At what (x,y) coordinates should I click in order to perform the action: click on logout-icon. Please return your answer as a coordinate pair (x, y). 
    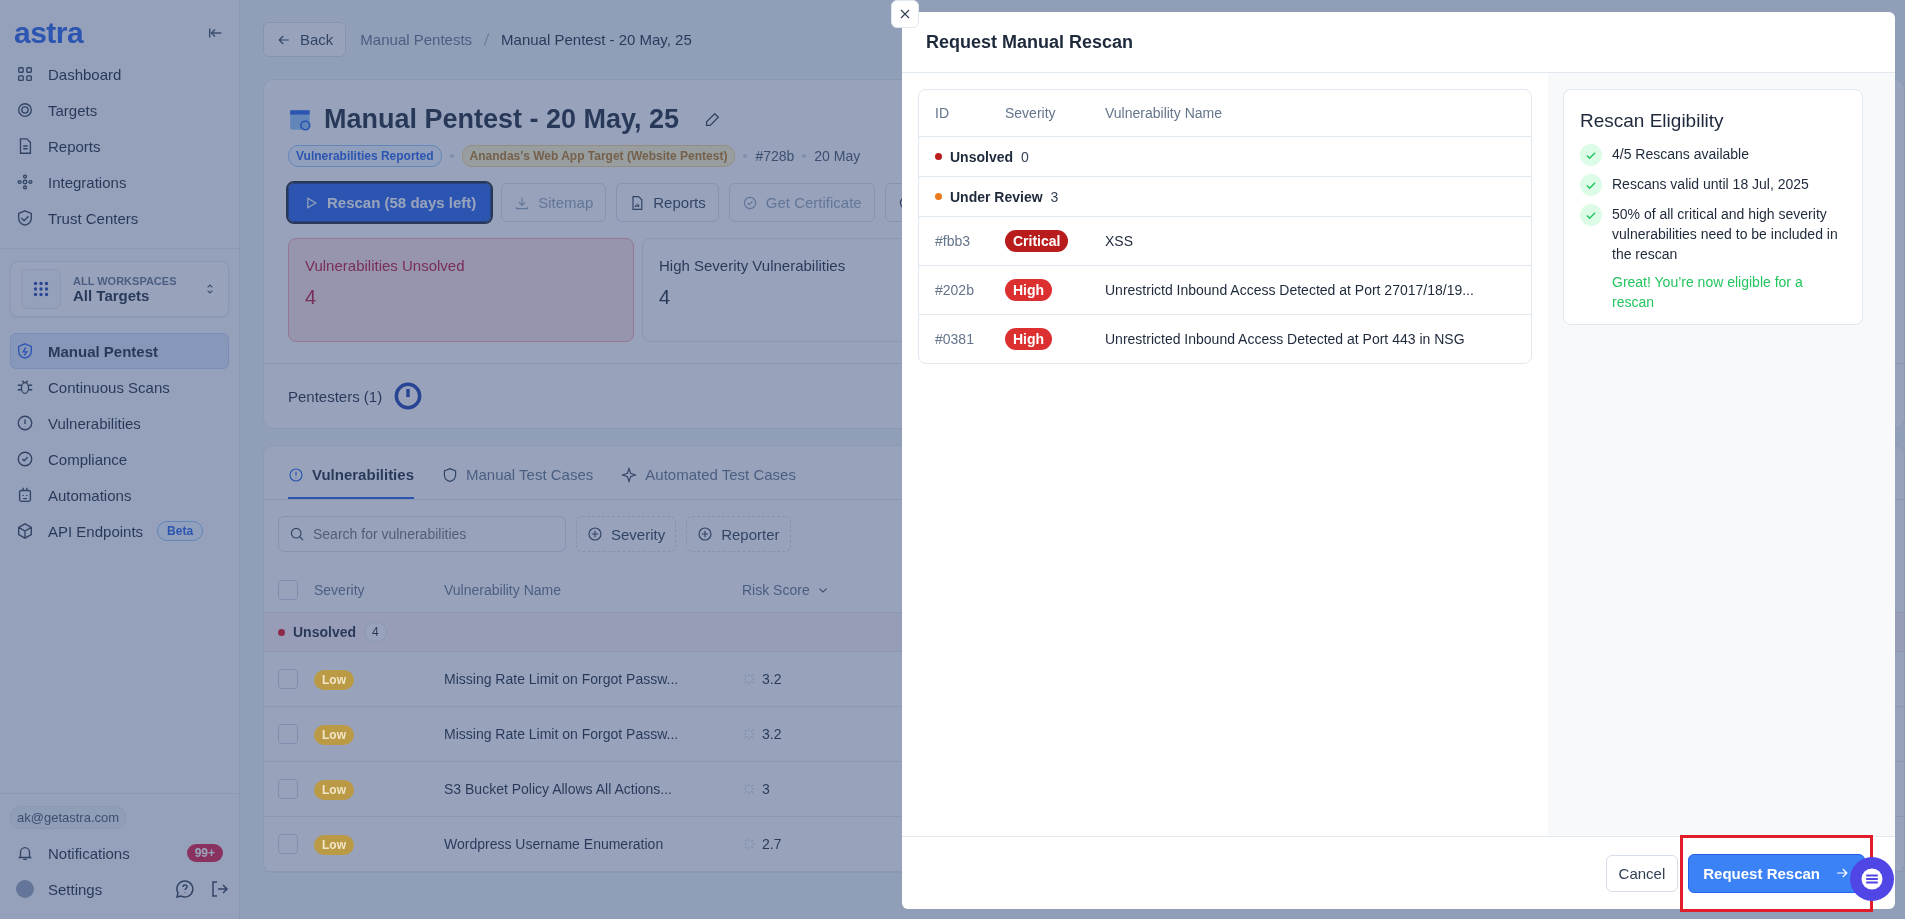
    Looking at the image, I should click on (219, 889).